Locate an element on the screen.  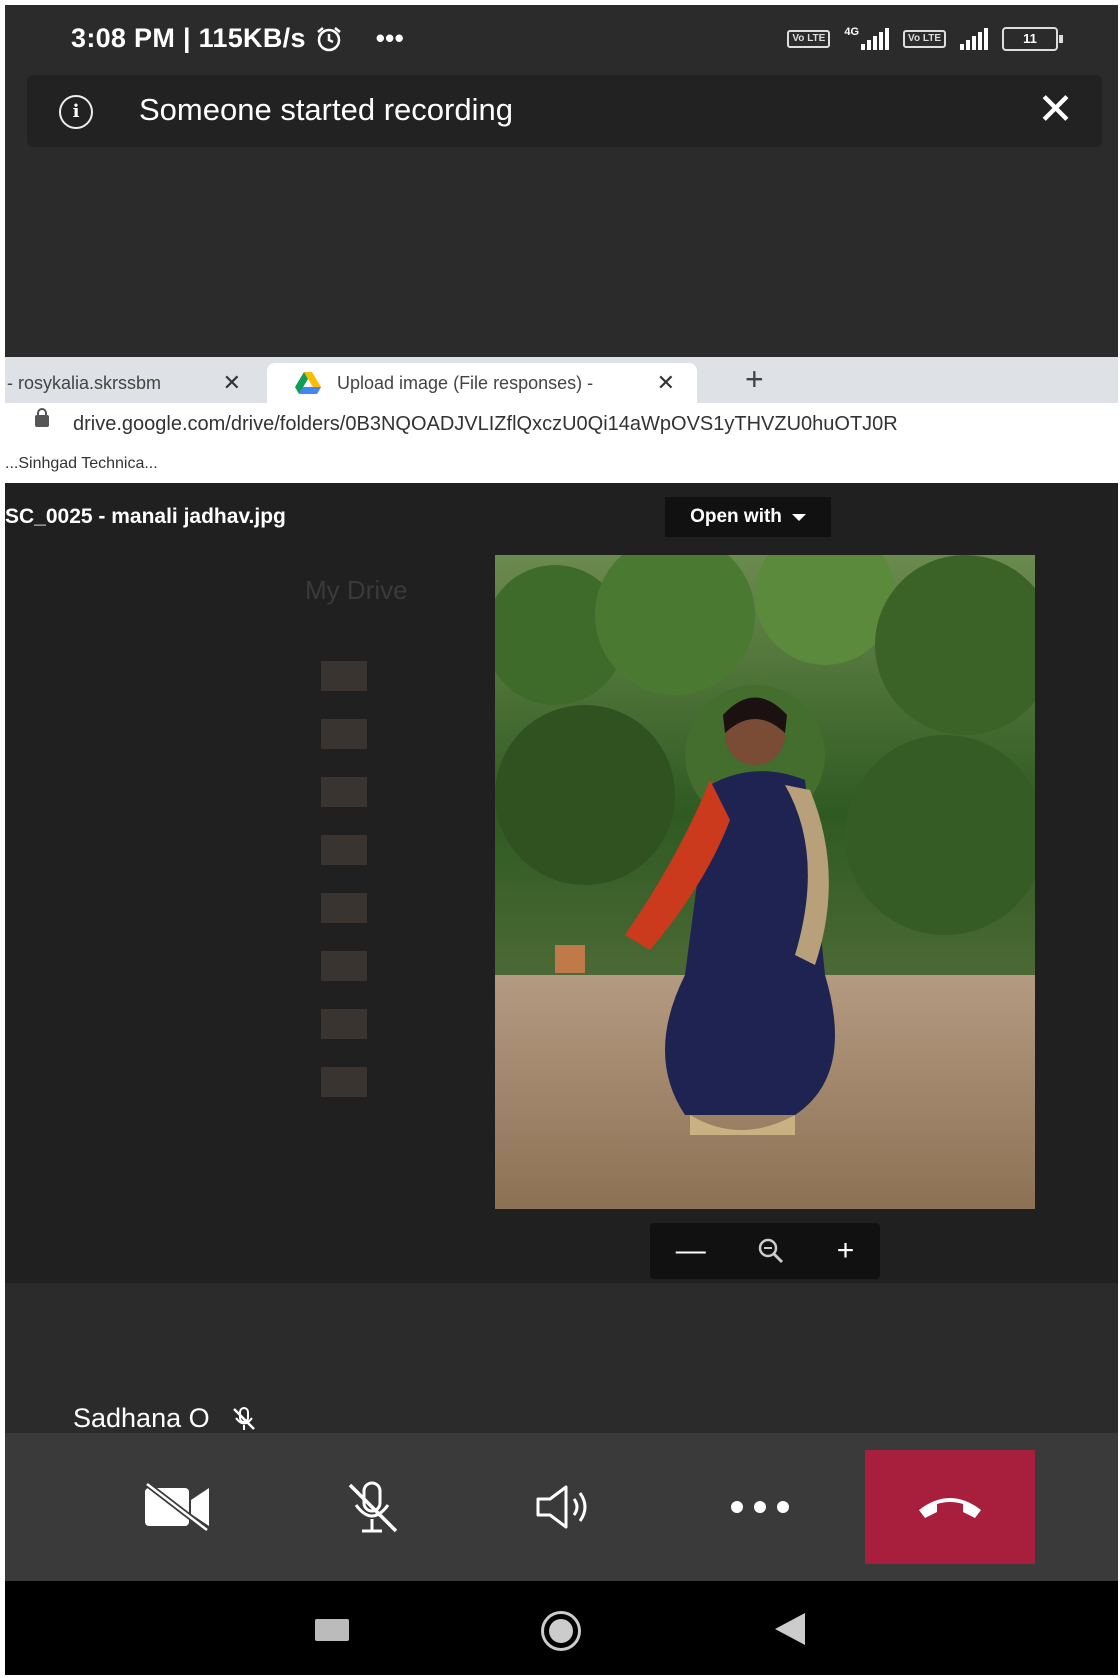
zoom-controls: — + is located at coordinates (765, 1251).